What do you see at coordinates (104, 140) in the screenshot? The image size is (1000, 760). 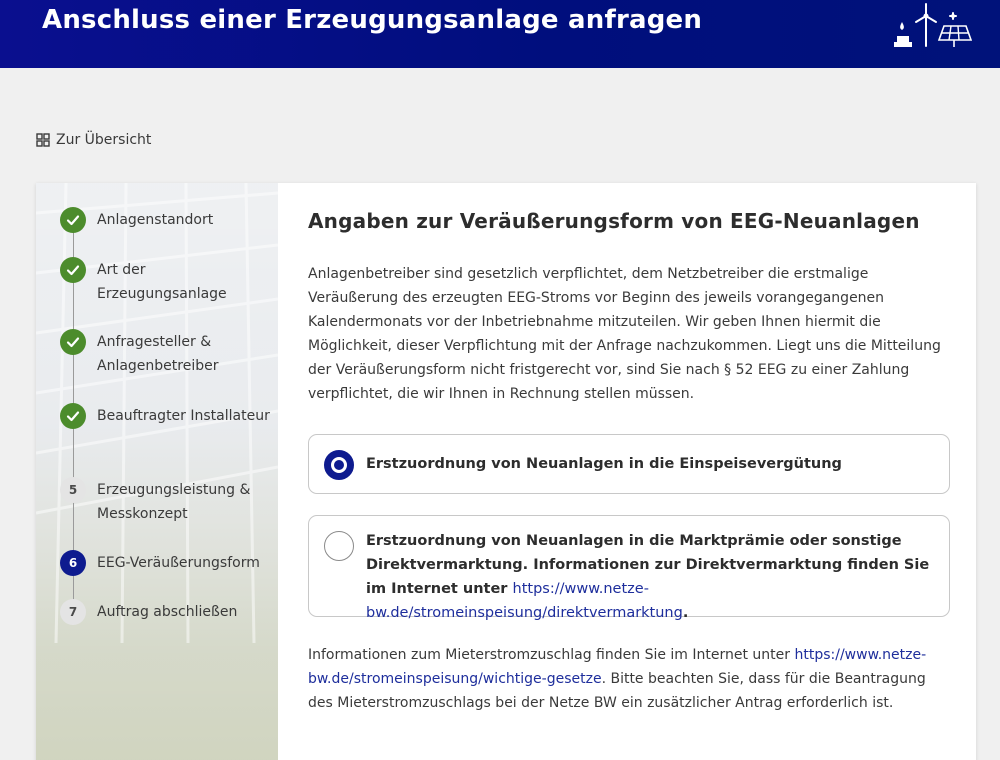 I see `back-link-label: Zur Übersicht` at bounding box center [104, 140].